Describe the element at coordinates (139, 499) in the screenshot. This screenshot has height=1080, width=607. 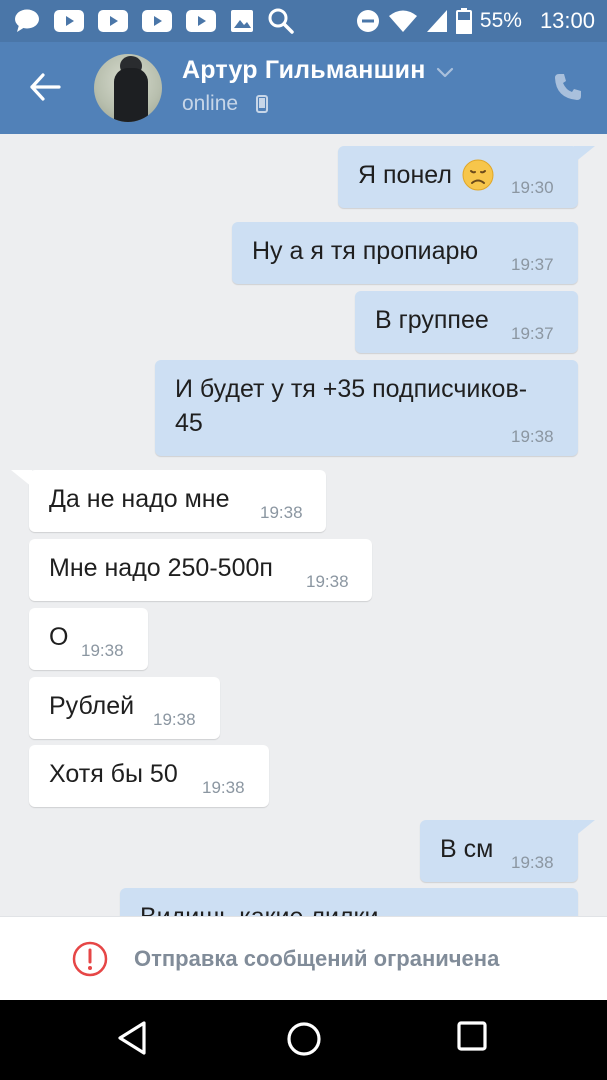
I see `message-text: Да не надо мне` at that location.